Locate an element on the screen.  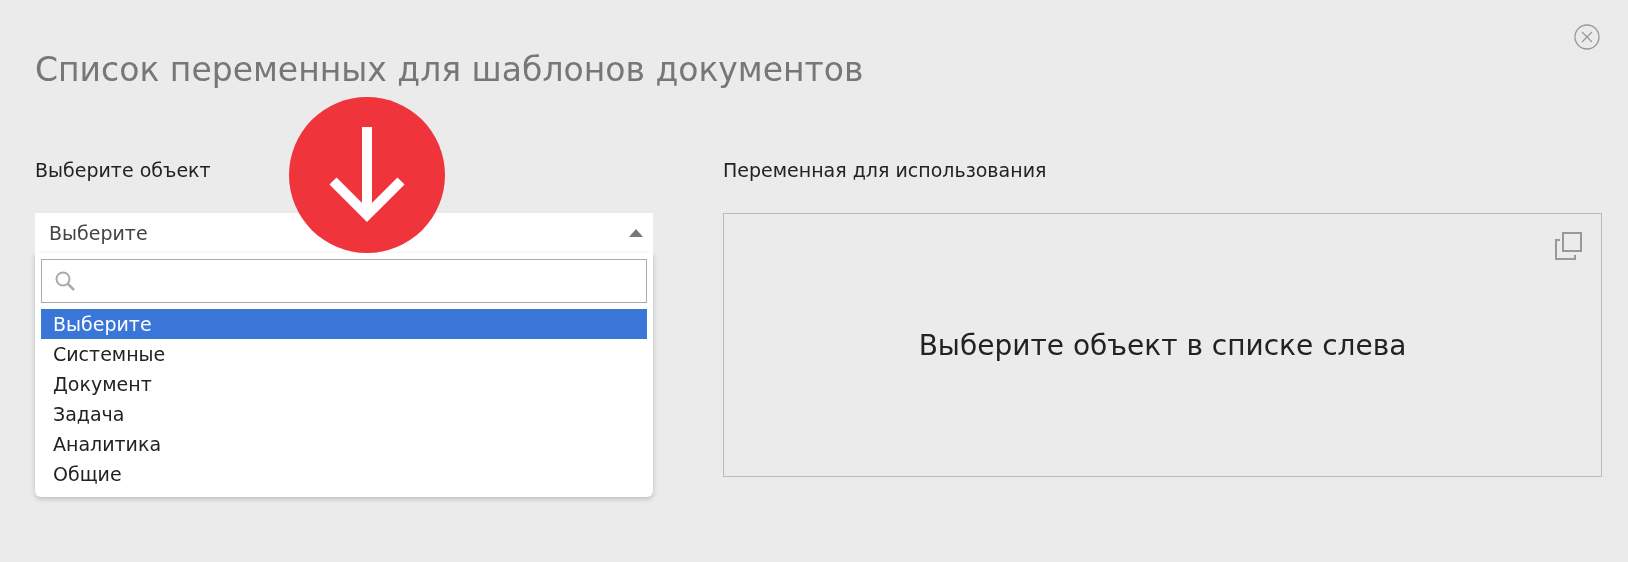
caret-up-icon is located at coordinates (636, 233).